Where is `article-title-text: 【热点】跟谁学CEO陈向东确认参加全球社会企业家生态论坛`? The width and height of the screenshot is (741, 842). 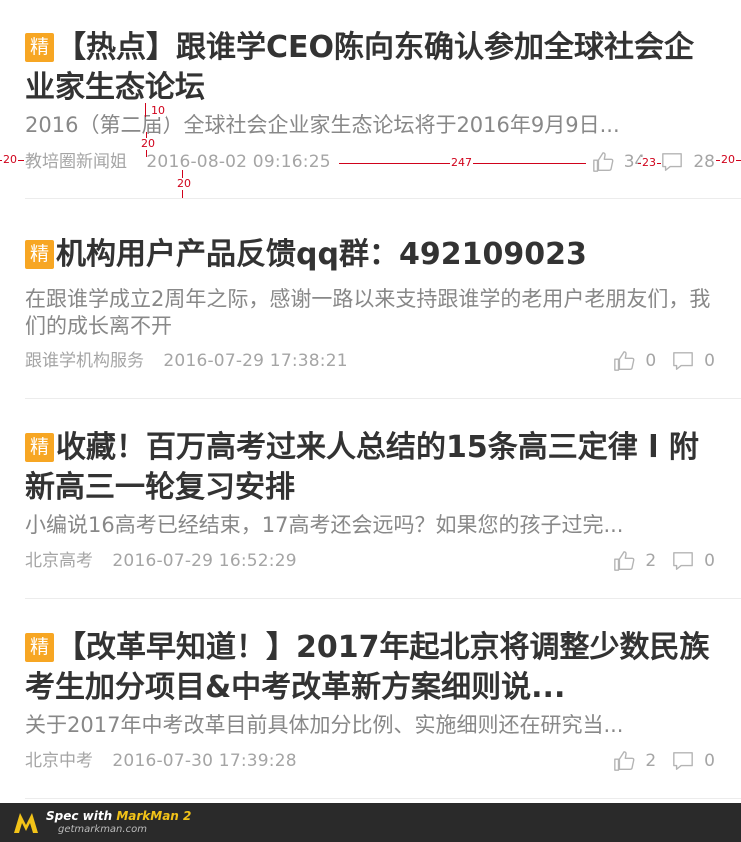
article-title-text: 【热点】跟谁学CEO陈向东确认参加全球社会企业家生态论坛 is located at coordinates (360, 67).